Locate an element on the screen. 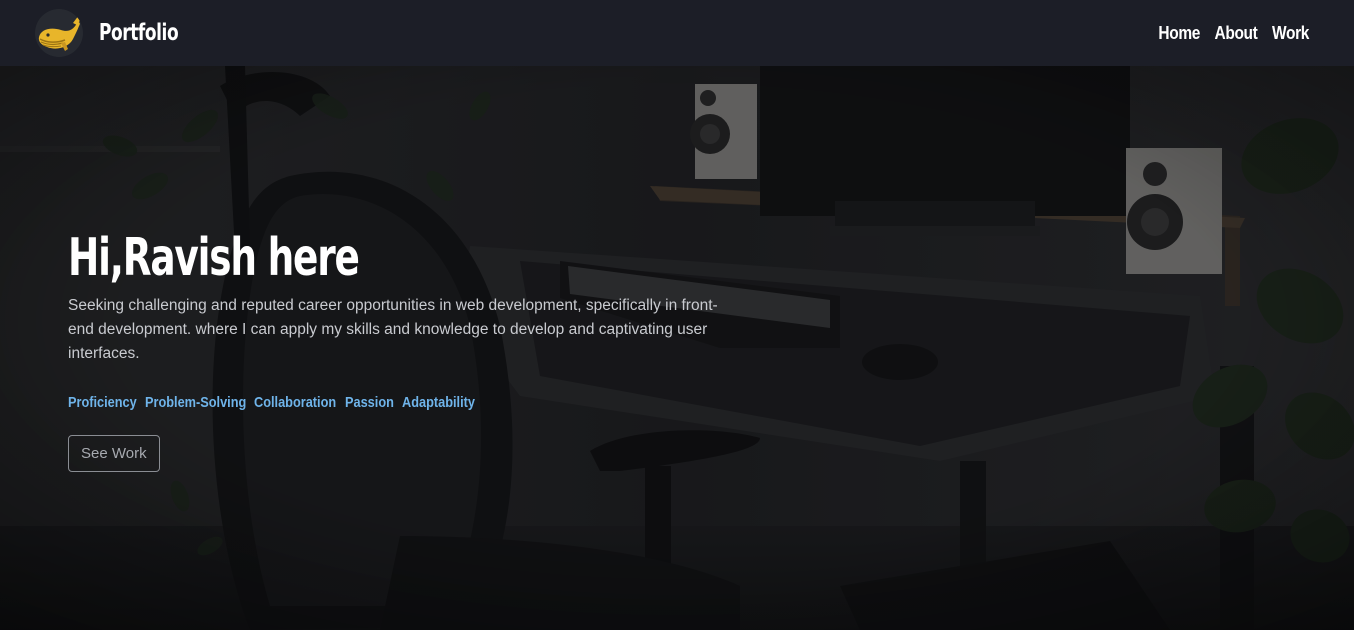  skill-tag: Adaptability is located at coordinates (438, 402).